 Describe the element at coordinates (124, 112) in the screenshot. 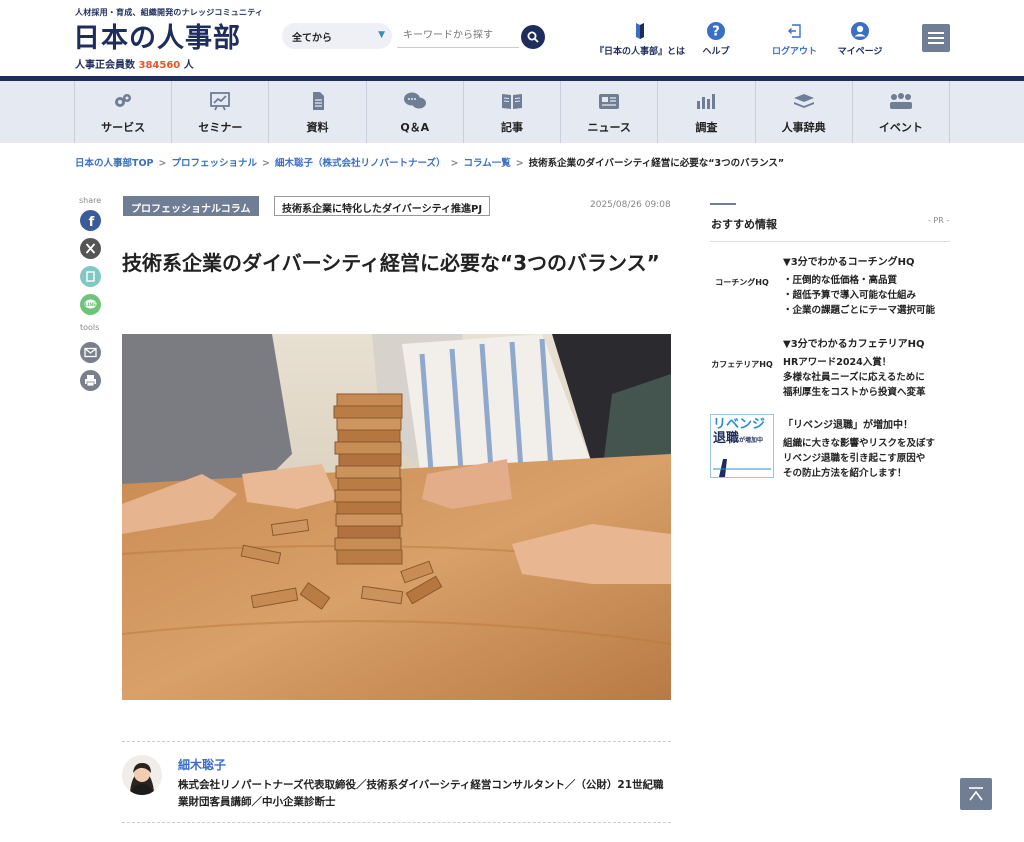

I see `nav-service: サービス` at that location.